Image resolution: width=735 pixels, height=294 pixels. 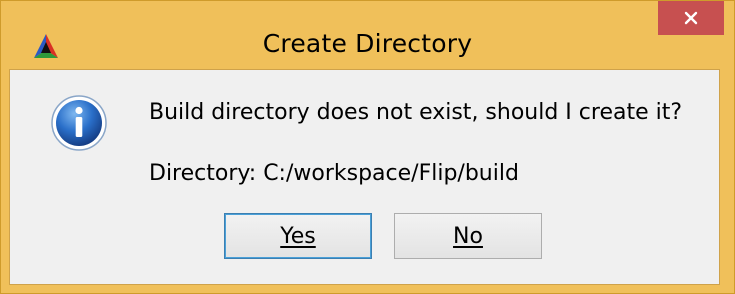 I want to click on close-button, so click(x=691, y=18).